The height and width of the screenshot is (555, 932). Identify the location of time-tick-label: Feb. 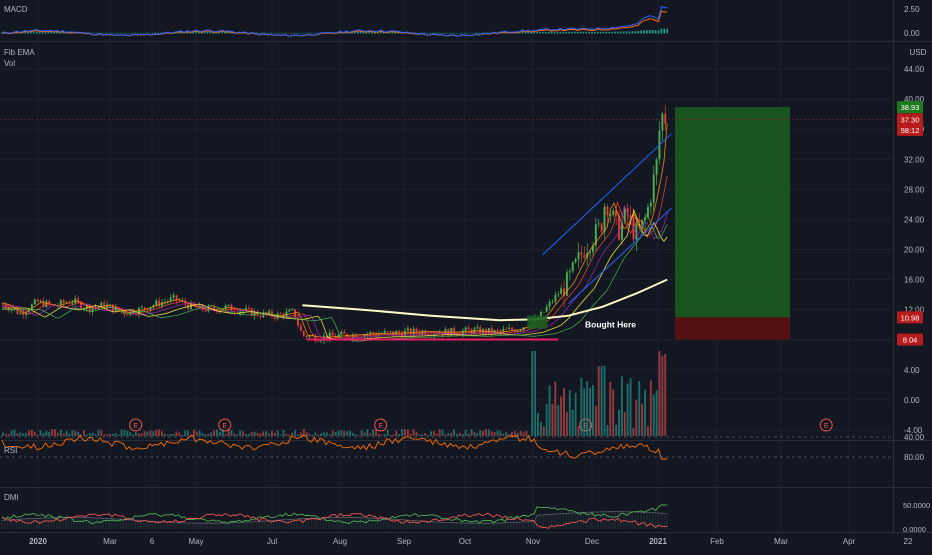
(717, 541).